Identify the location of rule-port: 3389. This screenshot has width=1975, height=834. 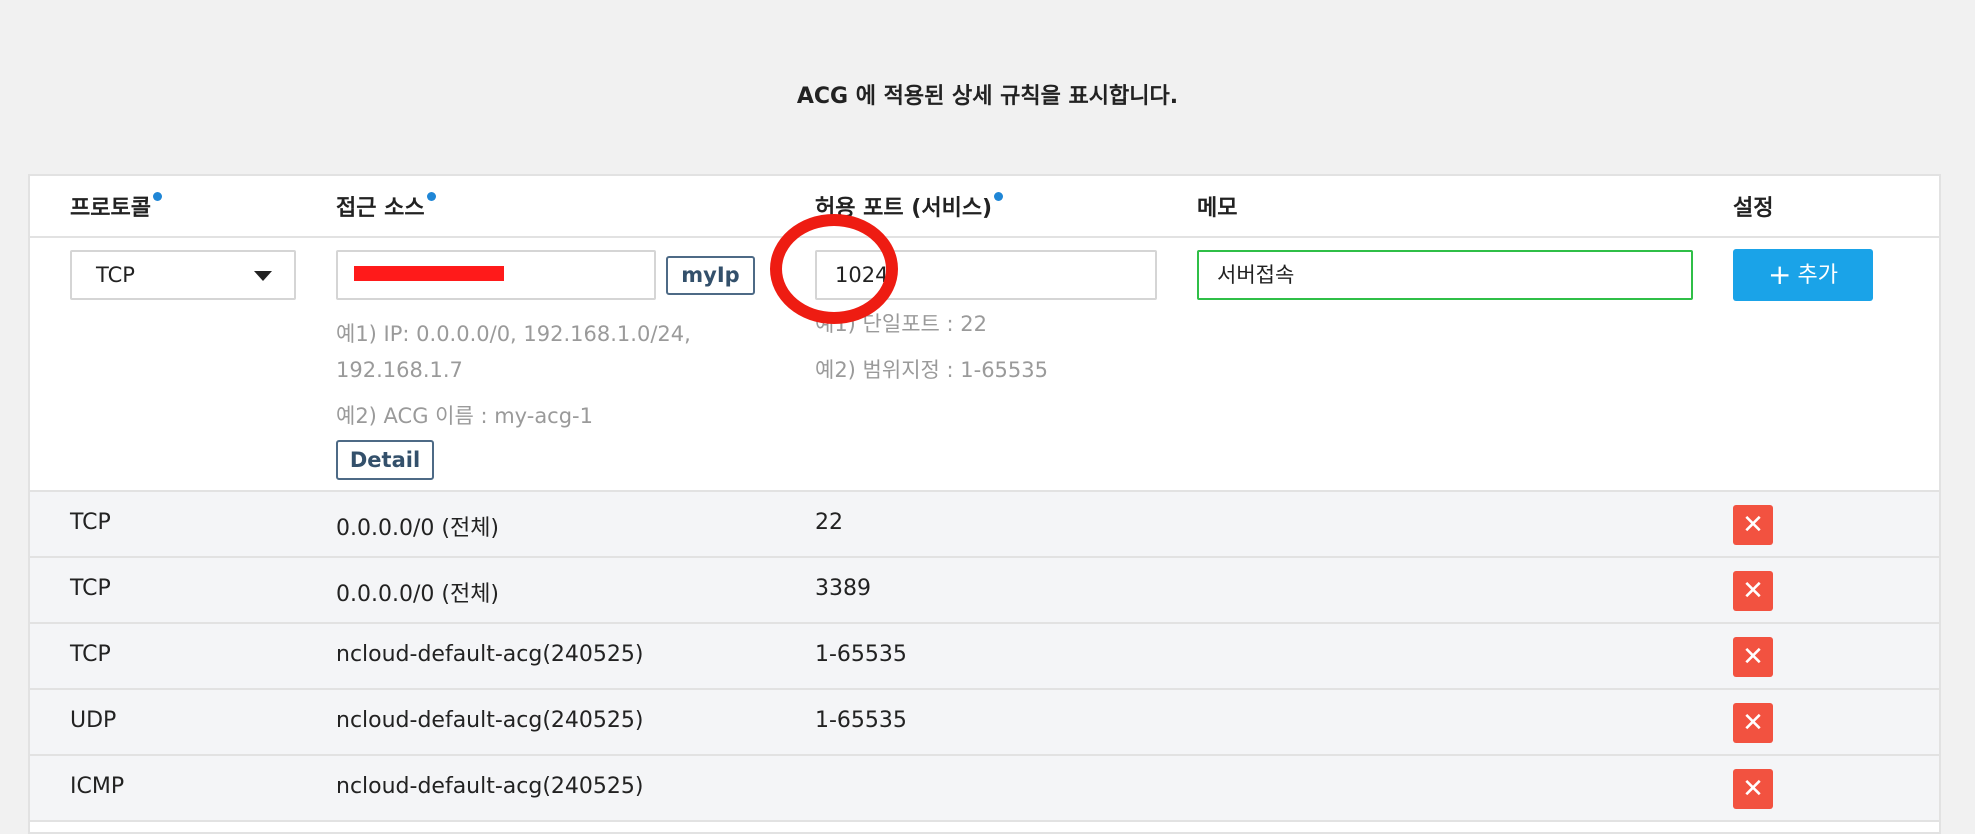
(843, 588).